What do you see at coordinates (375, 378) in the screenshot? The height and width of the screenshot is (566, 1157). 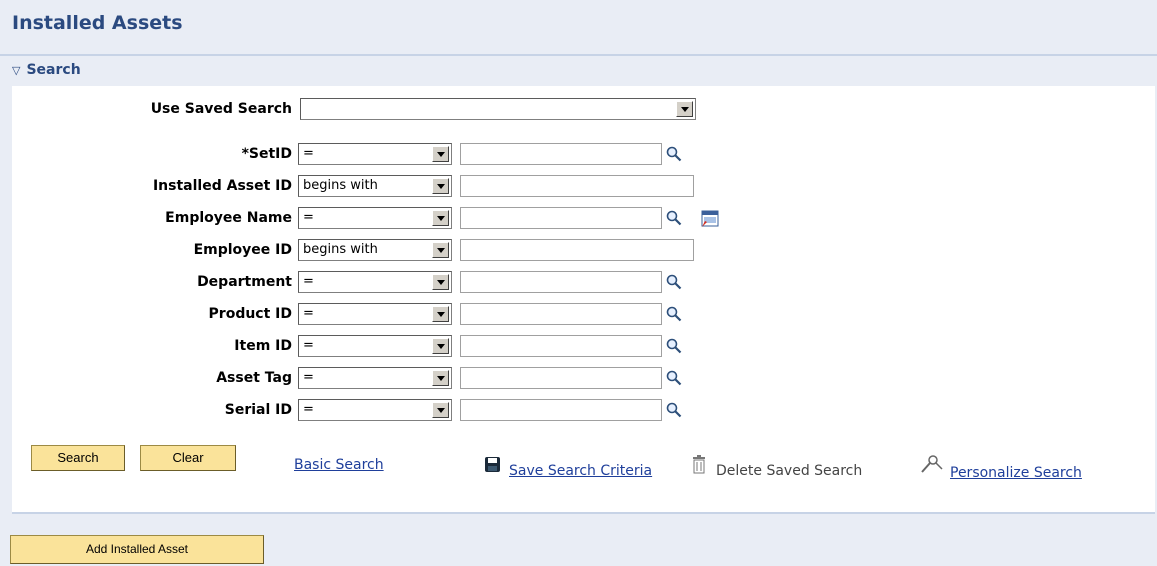 I see `asset-tag-operator-select: =` at bounding box center [375, 378].